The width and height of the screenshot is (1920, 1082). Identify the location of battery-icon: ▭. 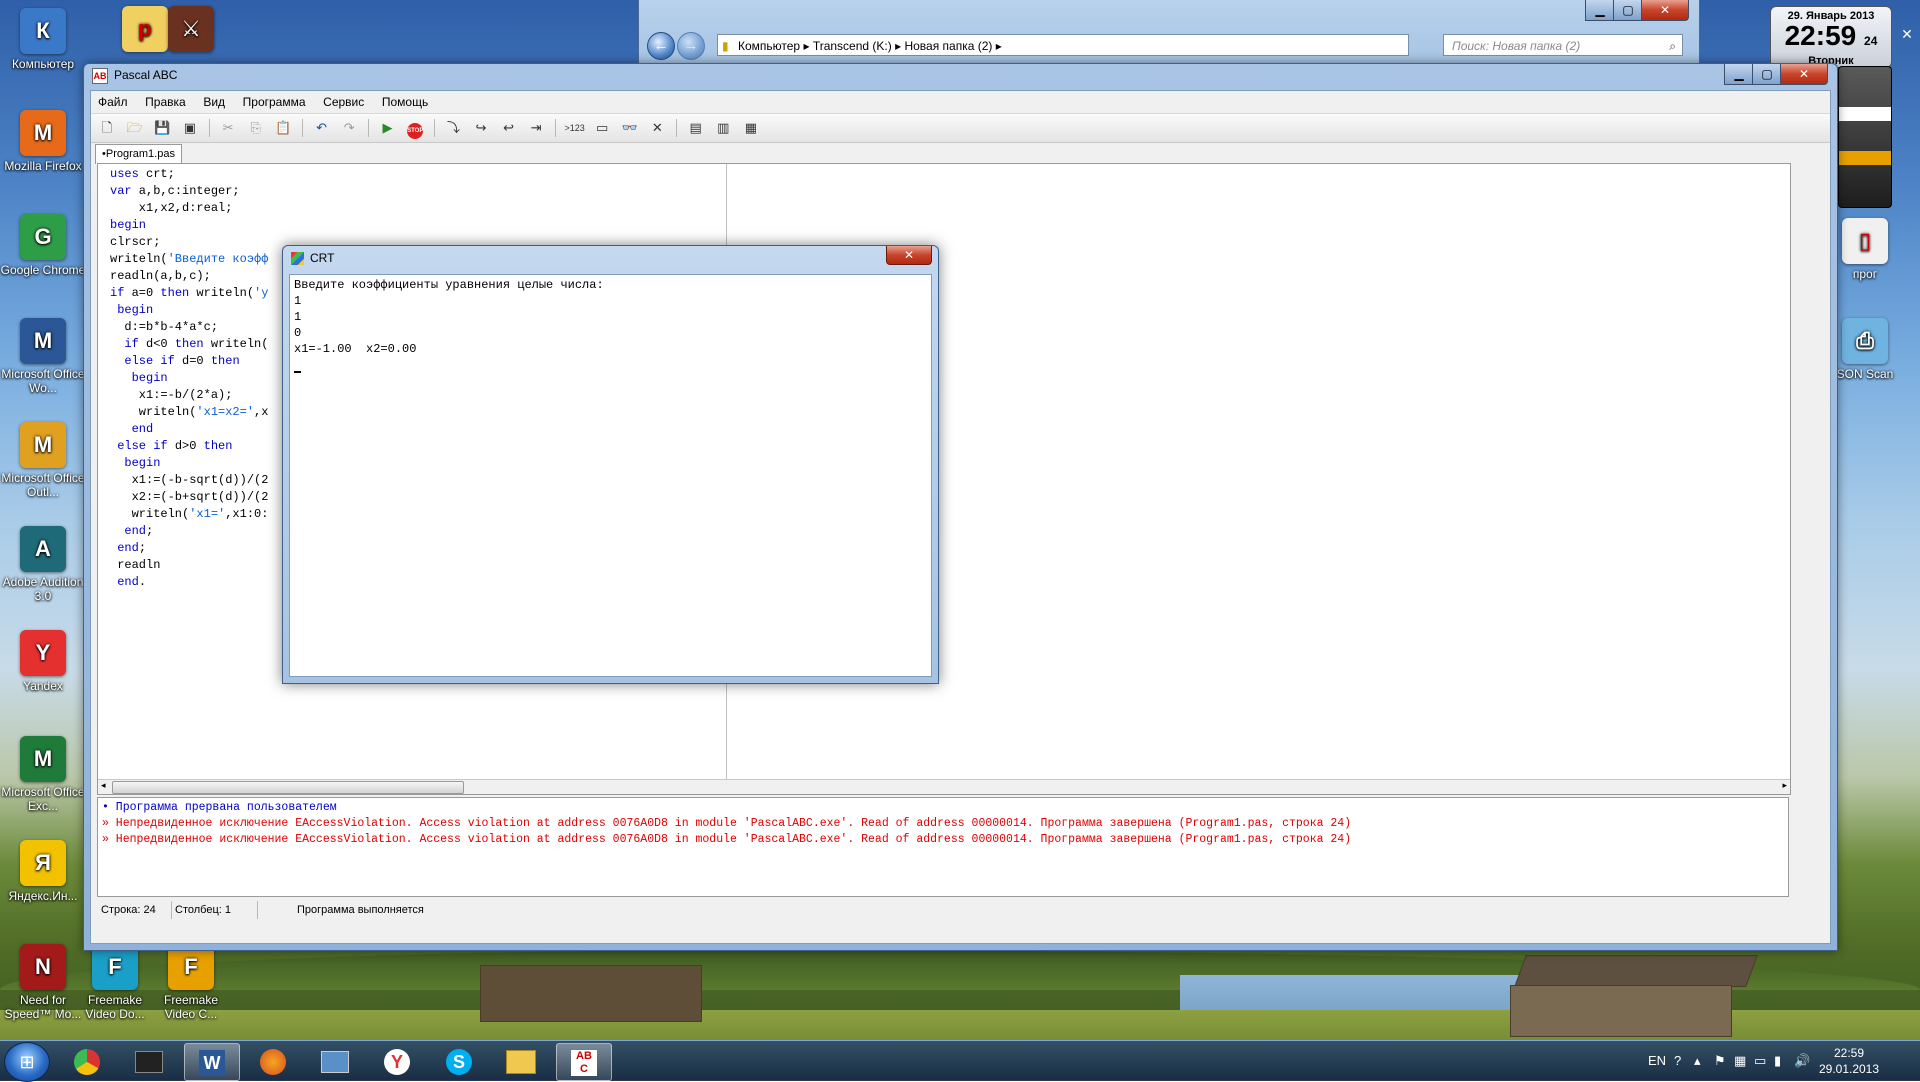
(1760, 1061).